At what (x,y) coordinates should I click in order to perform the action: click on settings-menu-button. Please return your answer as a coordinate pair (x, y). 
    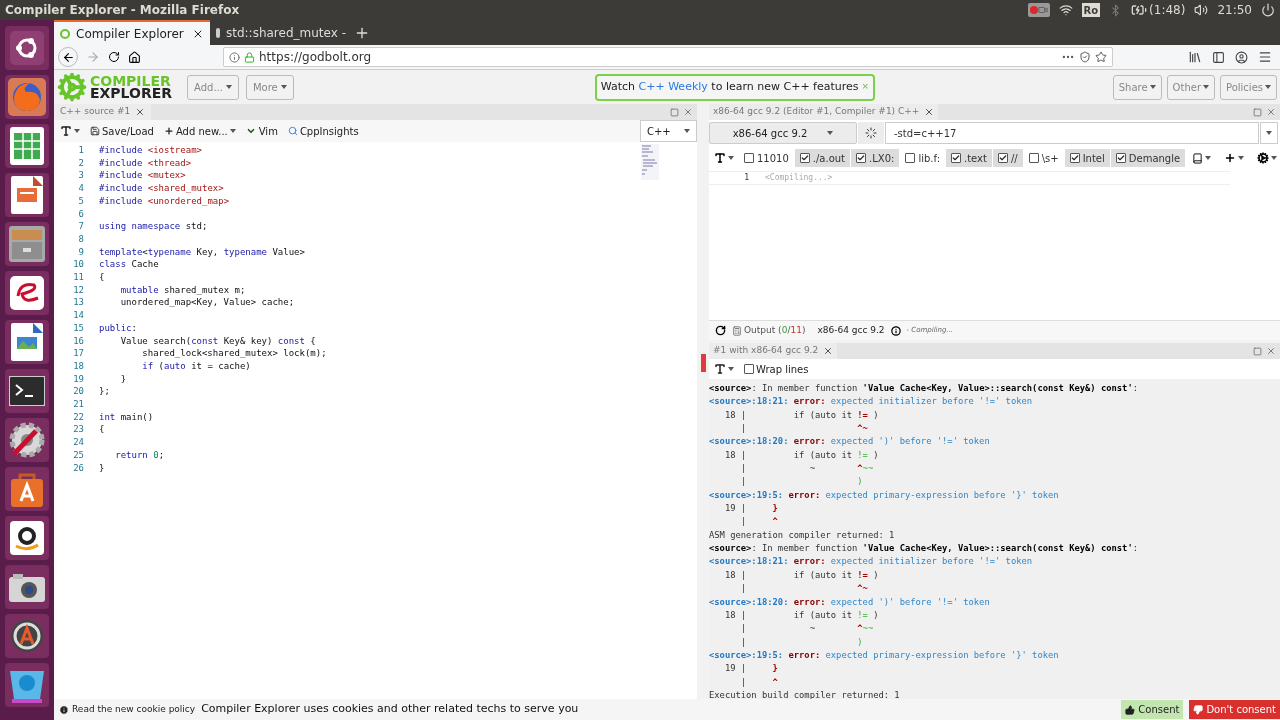
    Looking at the image, I should click on (1267, 158).